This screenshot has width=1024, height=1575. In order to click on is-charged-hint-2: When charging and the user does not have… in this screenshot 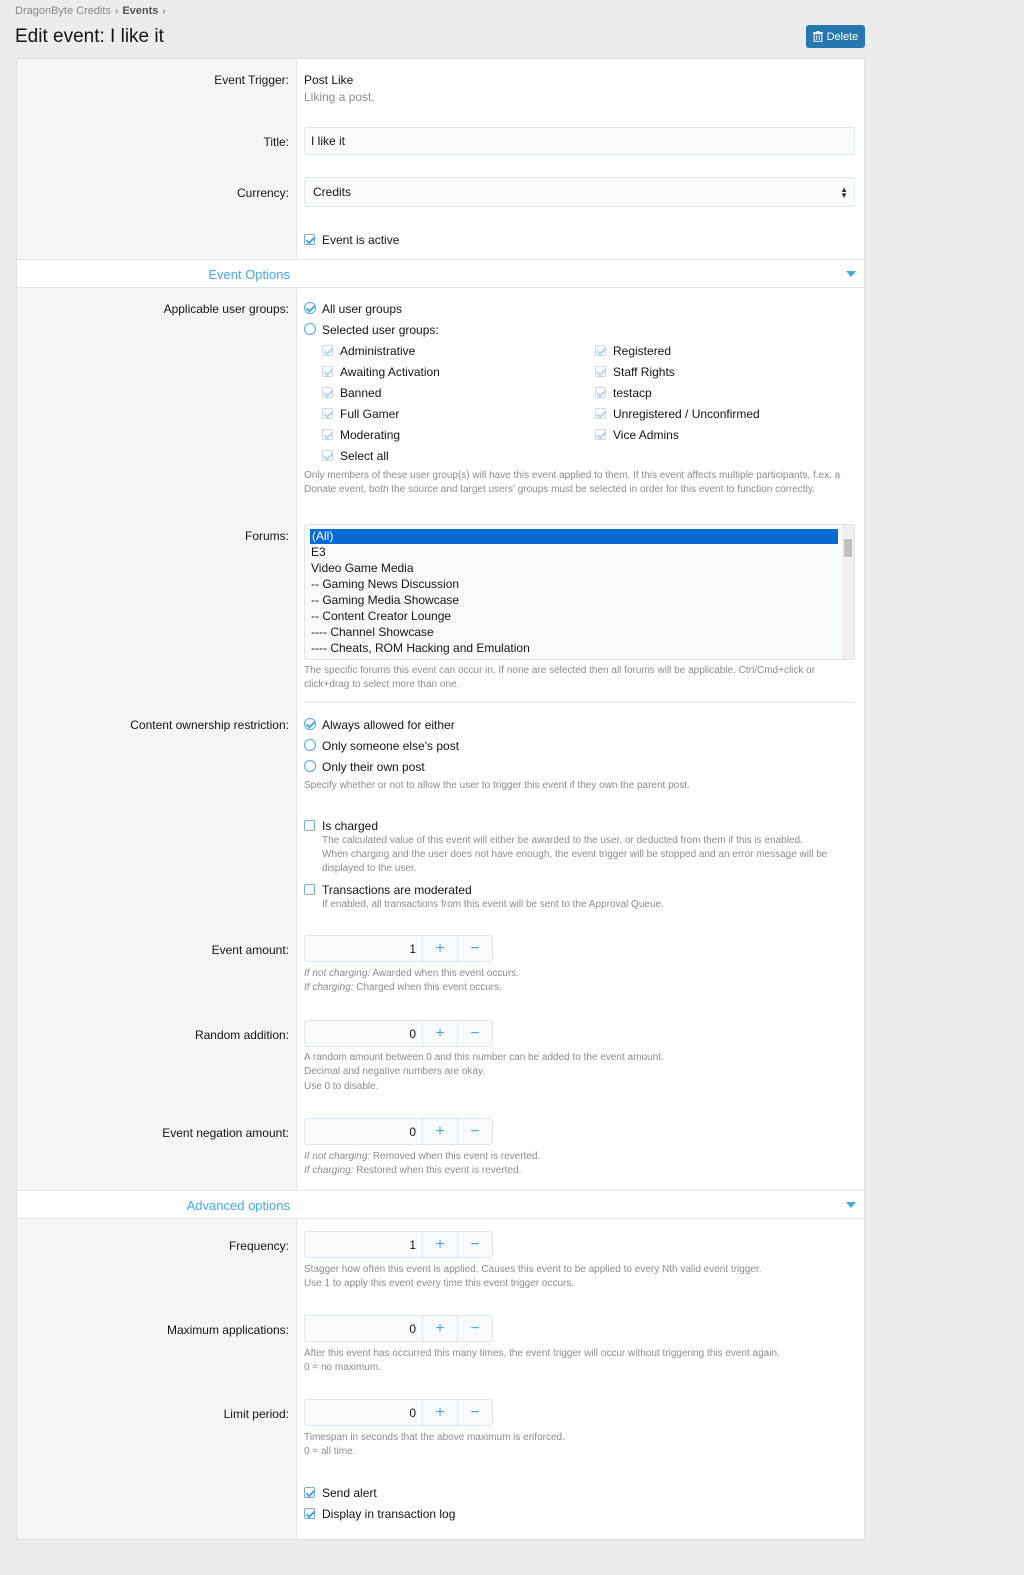, I will do `click(575, 854)`.